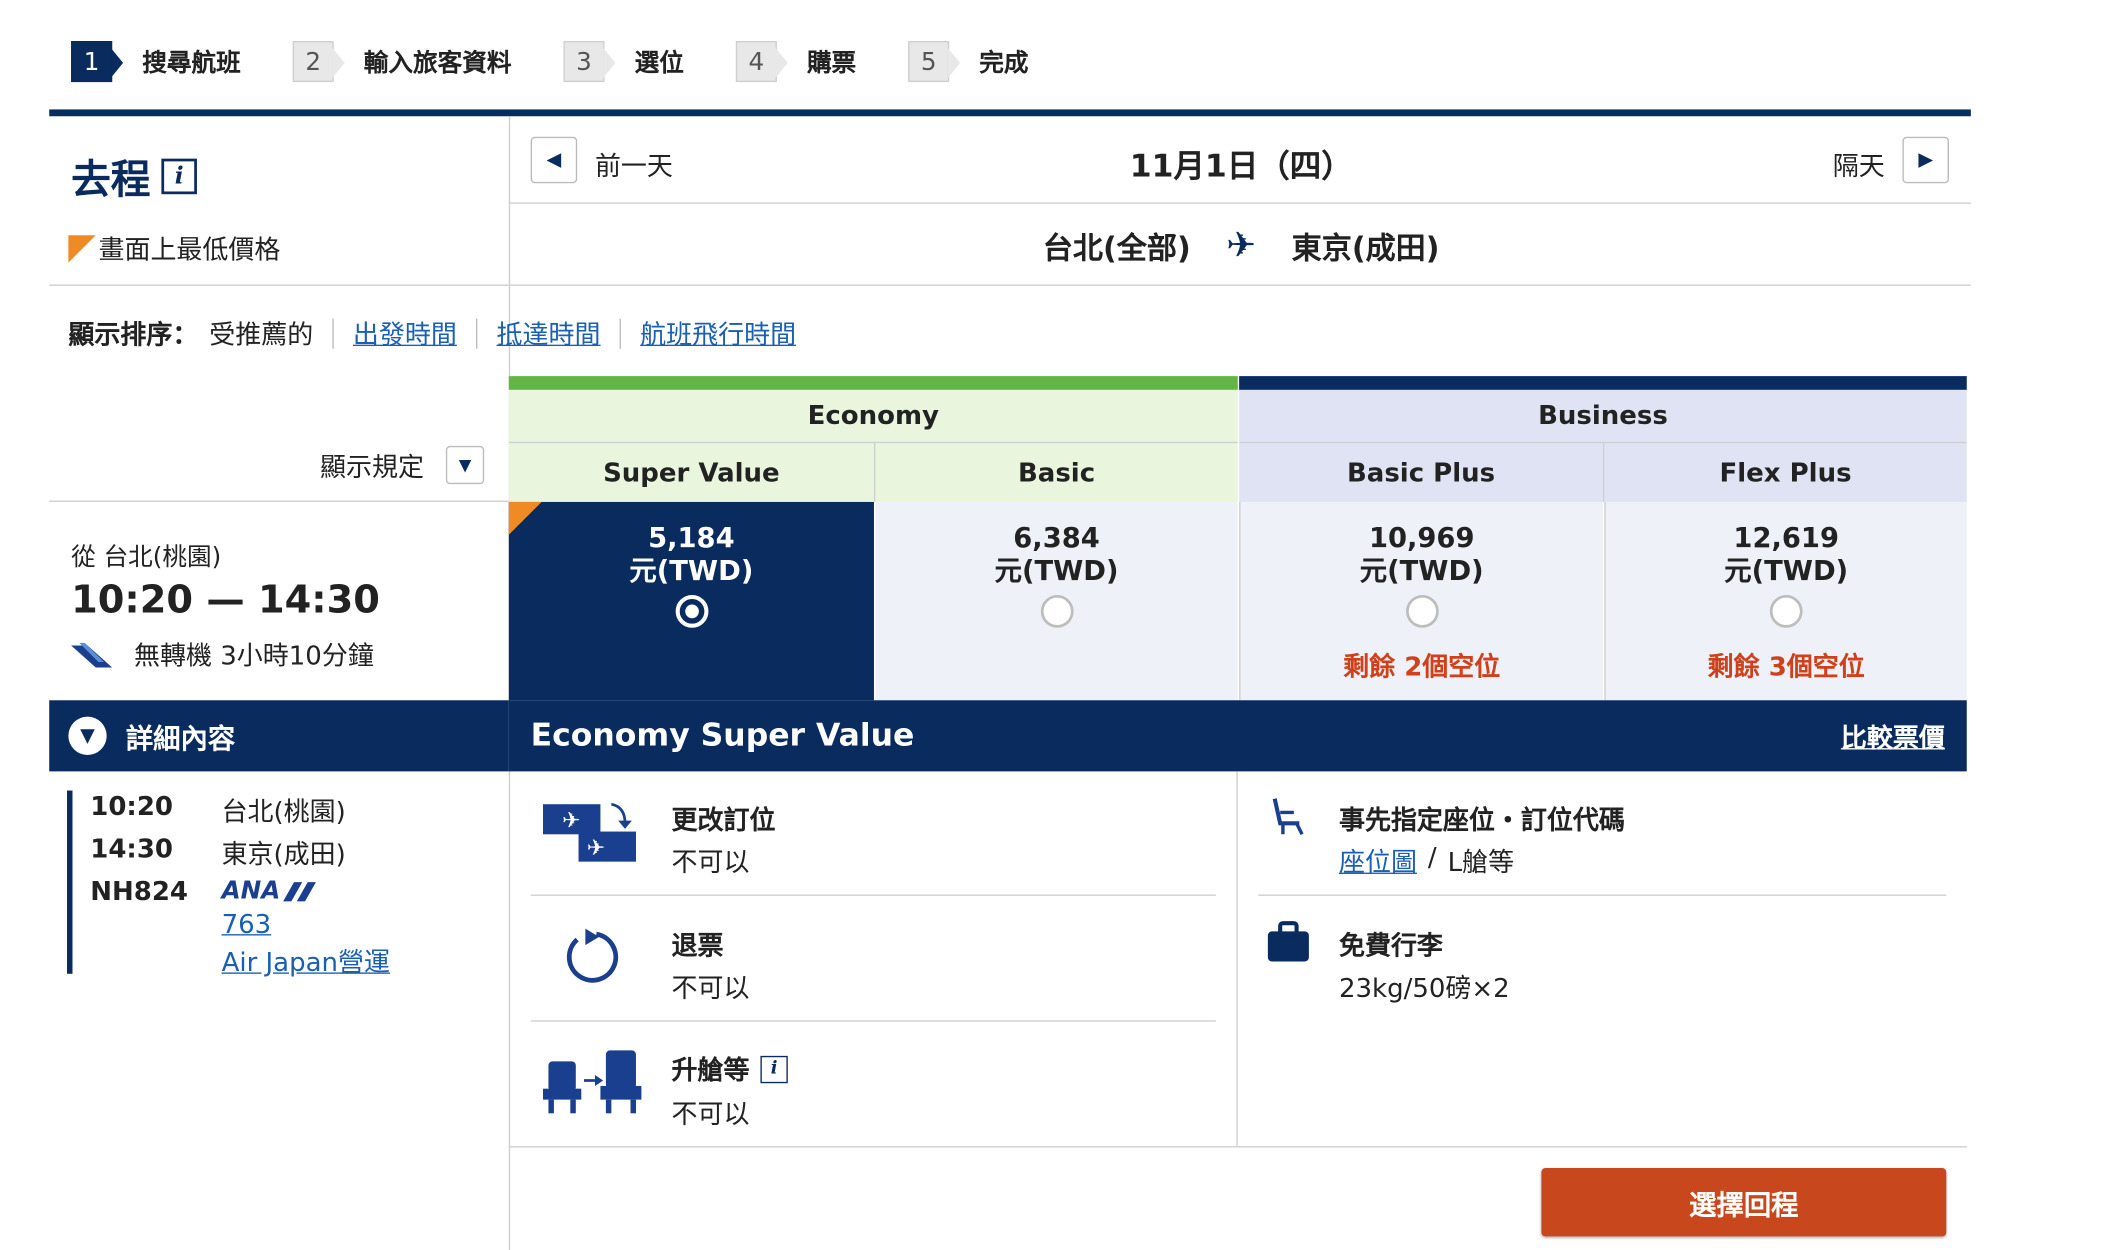  I want to click on fare-option-basic-plus: 10,969 元(TWD) 剩餘 2個空位, so click(1421, 601).